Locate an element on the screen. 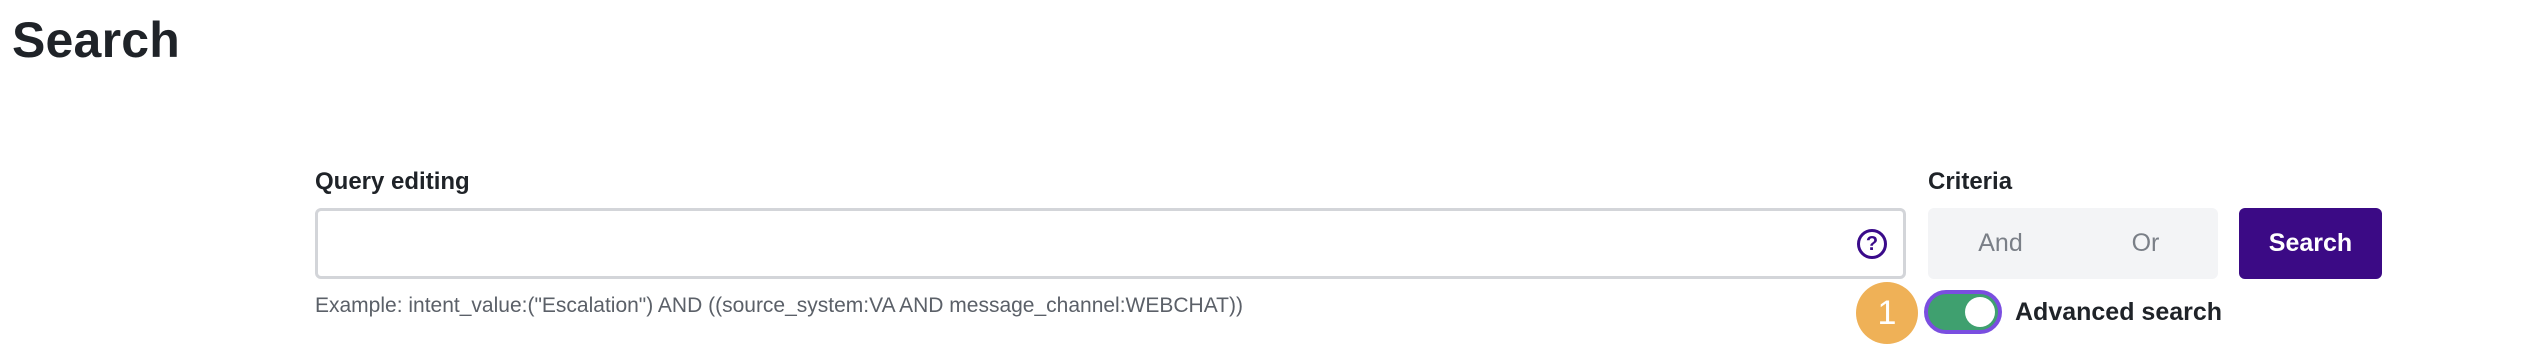 The height and width of the screenshot is (348, 2528). search-button: Search is located at coordinates (2310, 243).